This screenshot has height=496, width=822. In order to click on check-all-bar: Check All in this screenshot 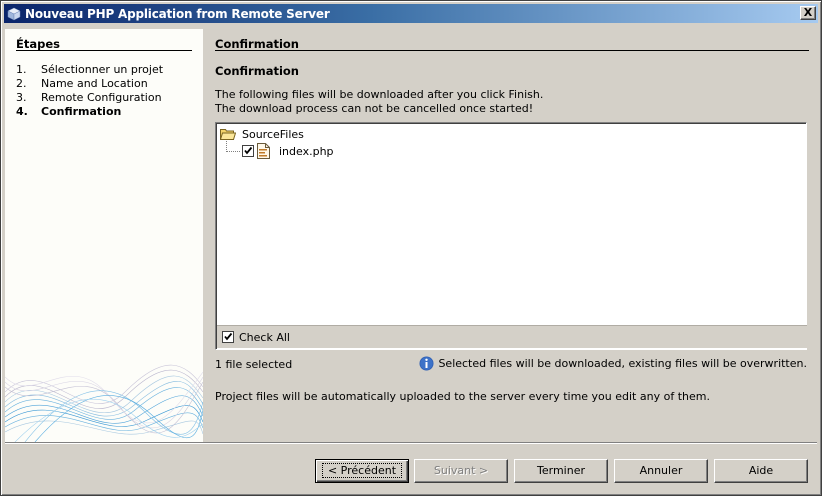, I will do `click(512, 336)`.